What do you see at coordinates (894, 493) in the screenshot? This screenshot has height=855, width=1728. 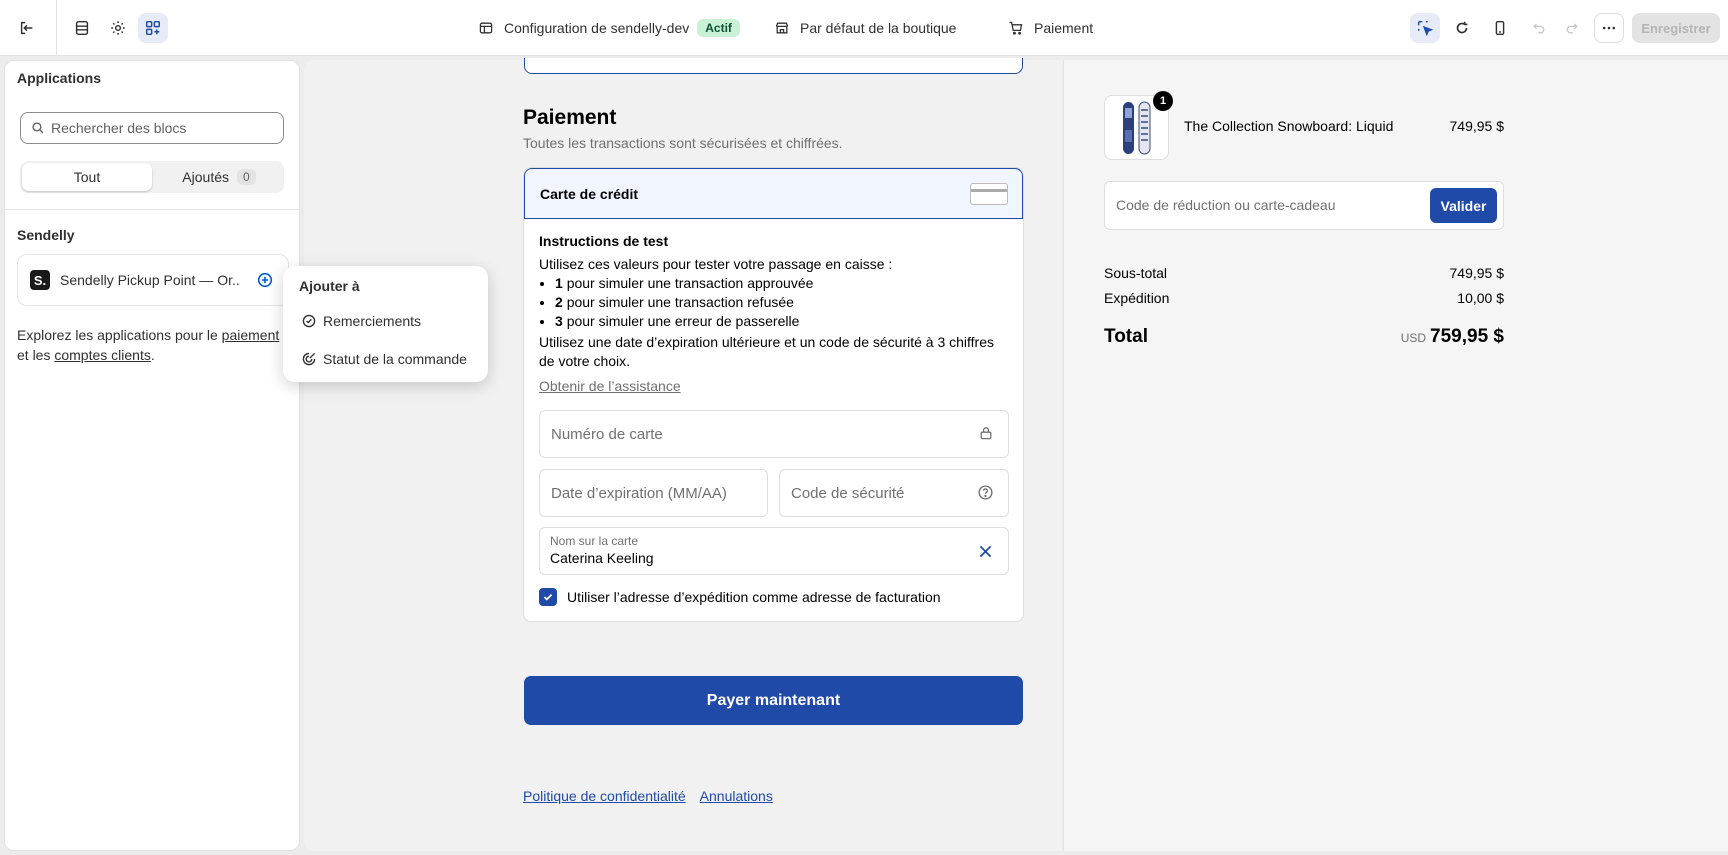 I see `security-code-field: Code de sécurité` at bounding box center [894, 493].